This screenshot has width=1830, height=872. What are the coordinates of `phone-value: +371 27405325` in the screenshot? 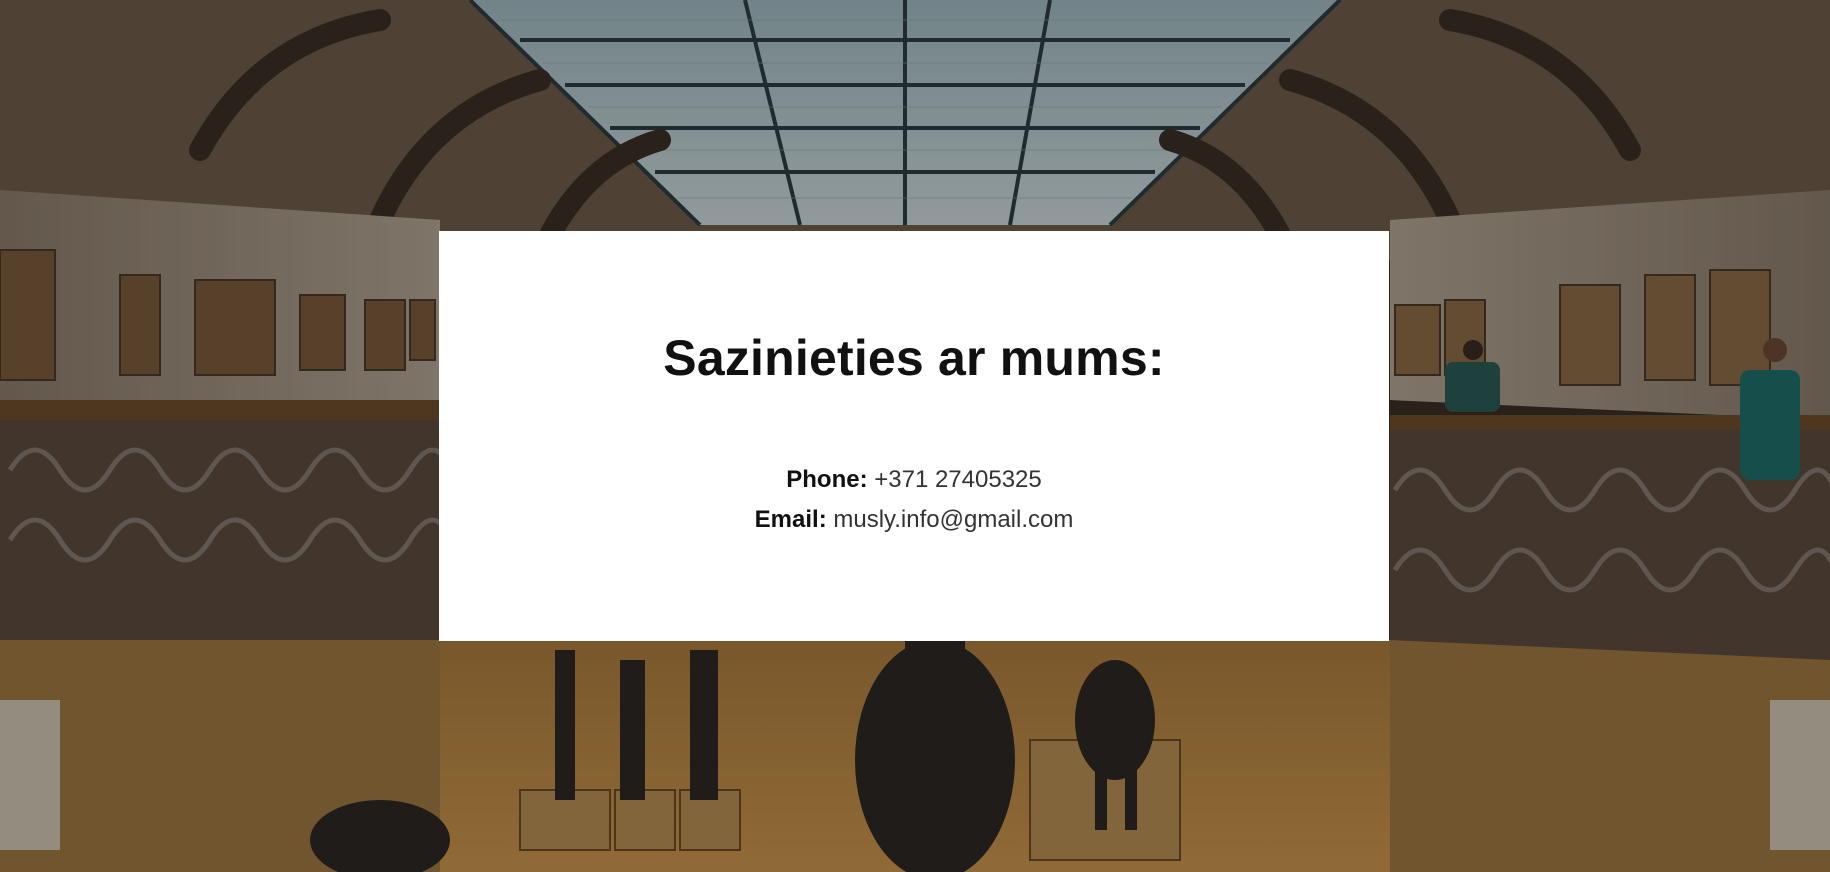 It's located at (958, 479).